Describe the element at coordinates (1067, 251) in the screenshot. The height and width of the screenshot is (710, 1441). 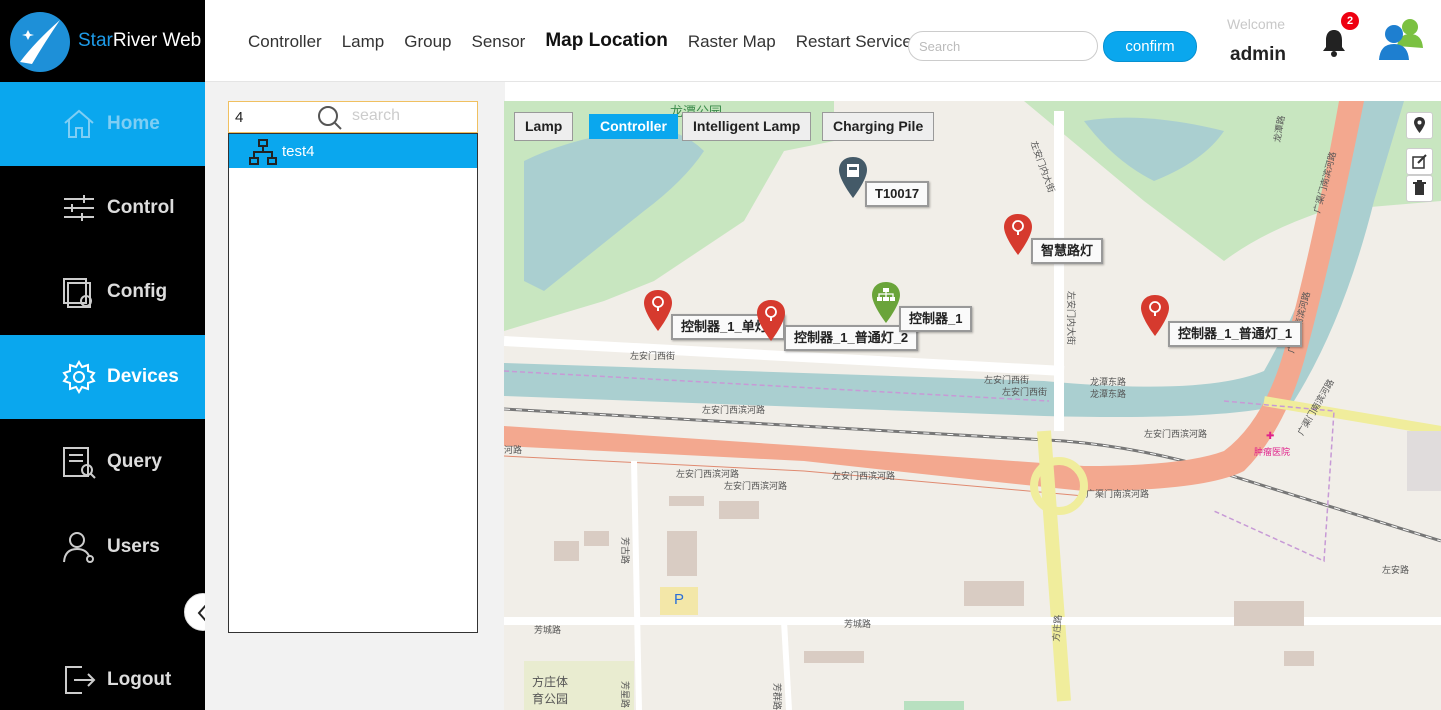
I see `marker-label: 智慧路灯` at that location.